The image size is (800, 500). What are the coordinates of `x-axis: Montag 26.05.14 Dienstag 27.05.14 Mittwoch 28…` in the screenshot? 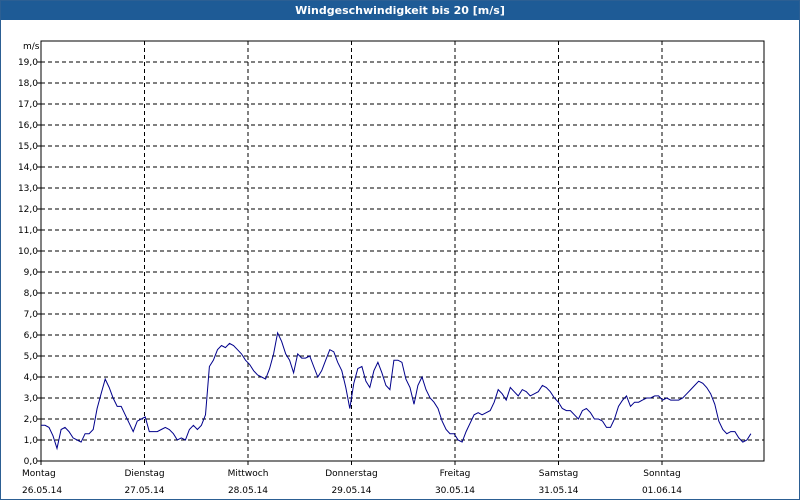 It's located at (352, 478).